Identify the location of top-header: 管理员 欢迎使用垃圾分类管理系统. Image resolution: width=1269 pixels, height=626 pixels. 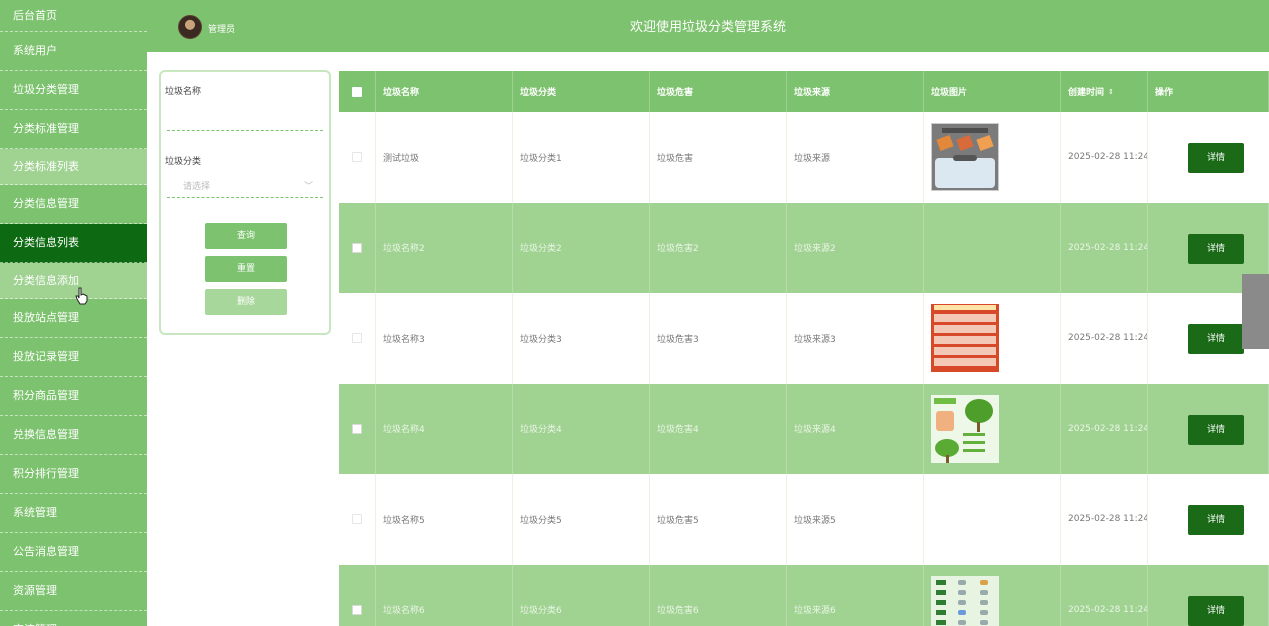
(708, 26).